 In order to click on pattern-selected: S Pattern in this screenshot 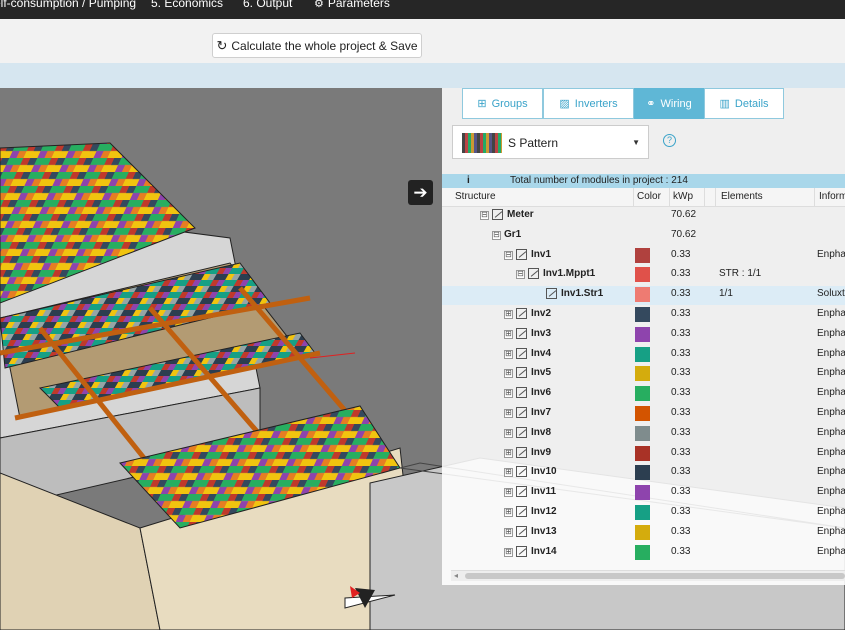, I will do `click(533, 143)`.